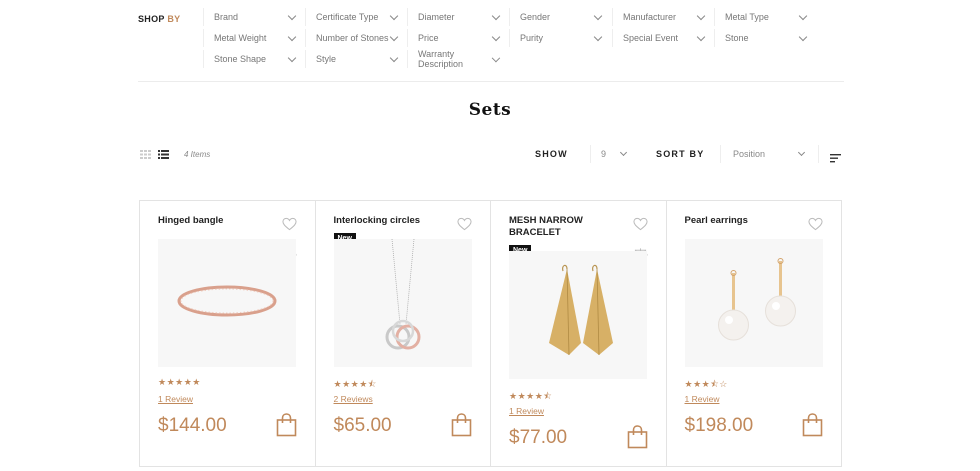 The height and width of the screenshot is (471, 980). What do you see at coordinates (532, 38) in the screenshot?
I see `filter-label: Purity` at bounding box center [532, 38].